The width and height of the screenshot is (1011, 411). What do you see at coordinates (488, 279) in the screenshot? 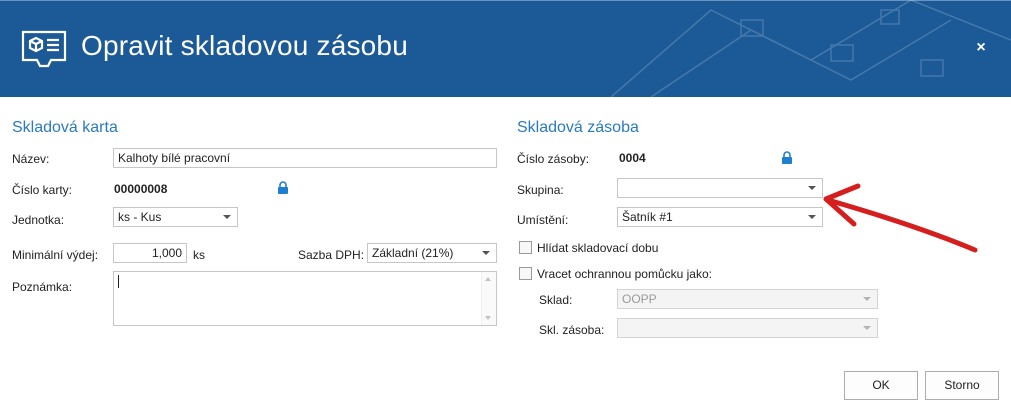
I see `scroll-up-icon` at bounding box center [488, 279].